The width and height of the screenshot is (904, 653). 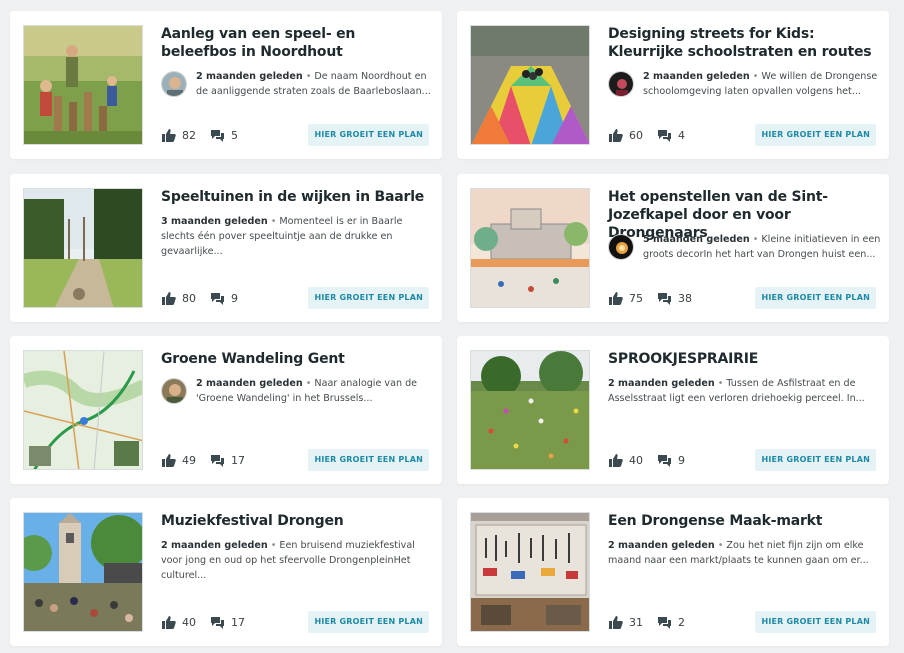 I want to click on project-stats: 49 17, so click(x=210, y=460).